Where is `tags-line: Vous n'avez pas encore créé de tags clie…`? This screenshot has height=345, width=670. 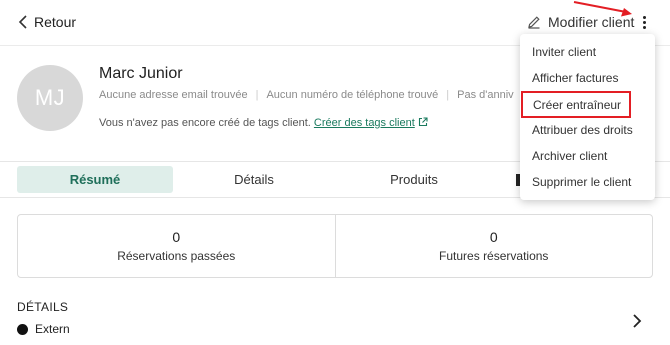
tags-line: Vous n'avez pas encore créé de tags clie… is located at coordinates (263, 123).